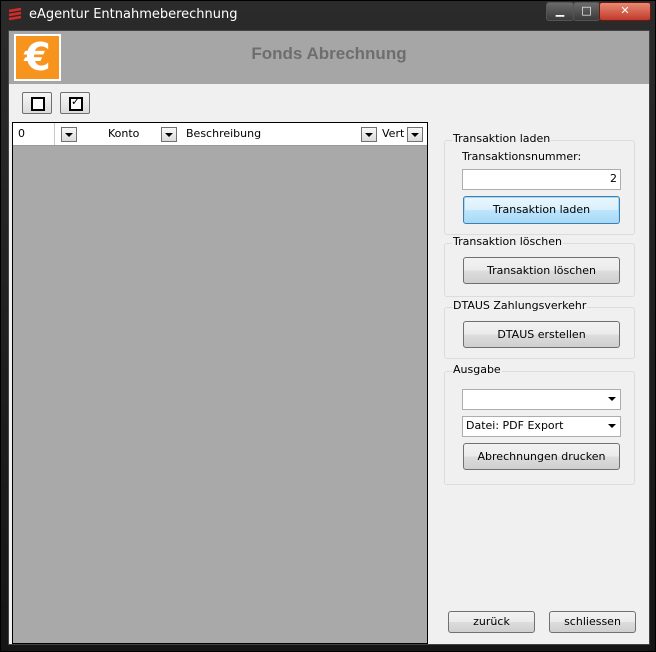 This screenshot has width=656, height=652. What do you see at coordinates (541, 179) in the screenshot?
I see `transaktionsnummer-input: 2` at bounding box center [541, 179].